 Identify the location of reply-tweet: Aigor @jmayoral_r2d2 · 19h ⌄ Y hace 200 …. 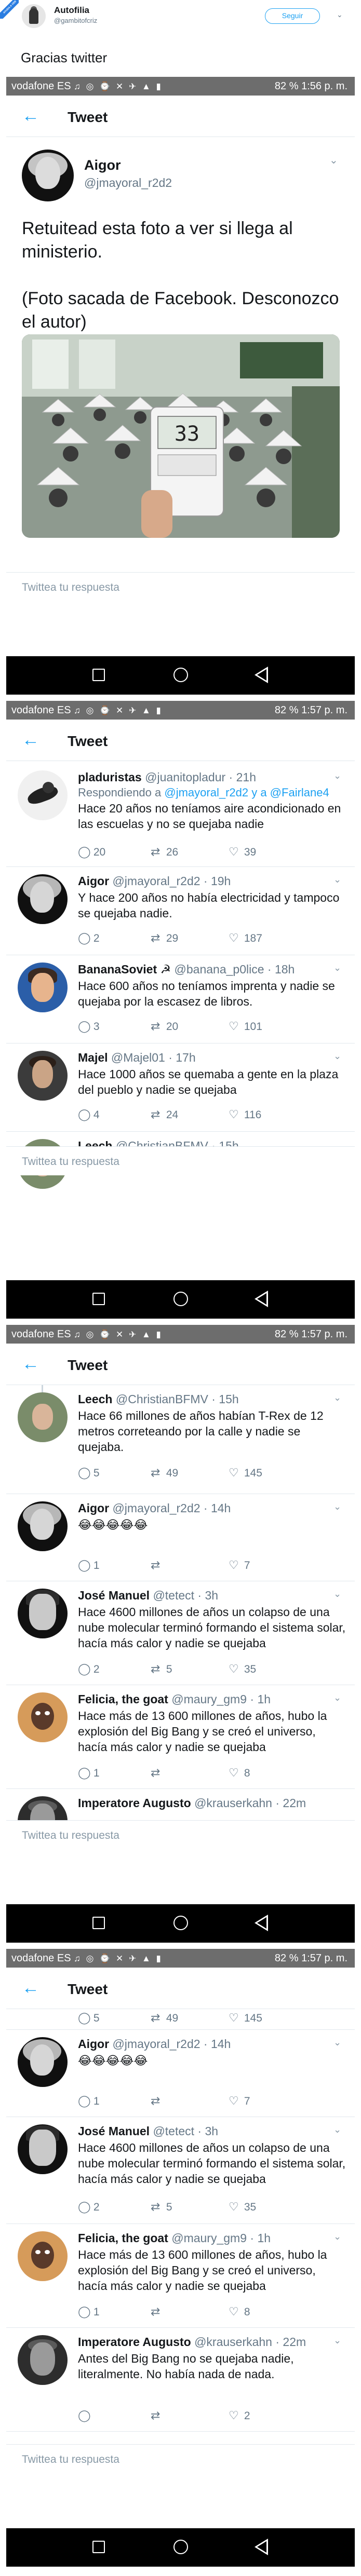
(180, 911).